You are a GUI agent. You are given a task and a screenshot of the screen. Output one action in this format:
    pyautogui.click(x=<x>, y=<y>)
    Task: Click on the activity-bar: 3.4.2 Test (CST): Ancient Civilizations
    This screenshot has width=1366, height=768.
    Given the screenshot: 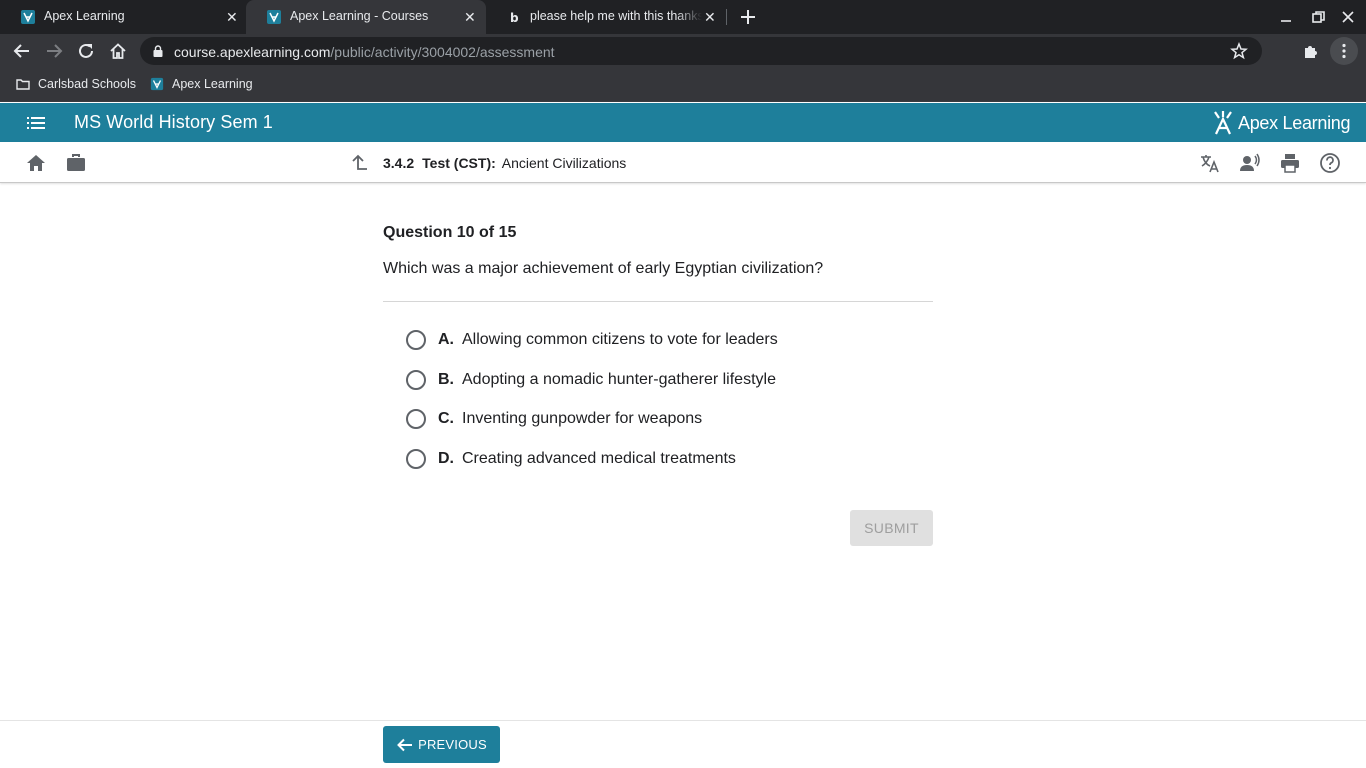 What is the action you would take?
    pyautogui.click(x=683, y=162)
    